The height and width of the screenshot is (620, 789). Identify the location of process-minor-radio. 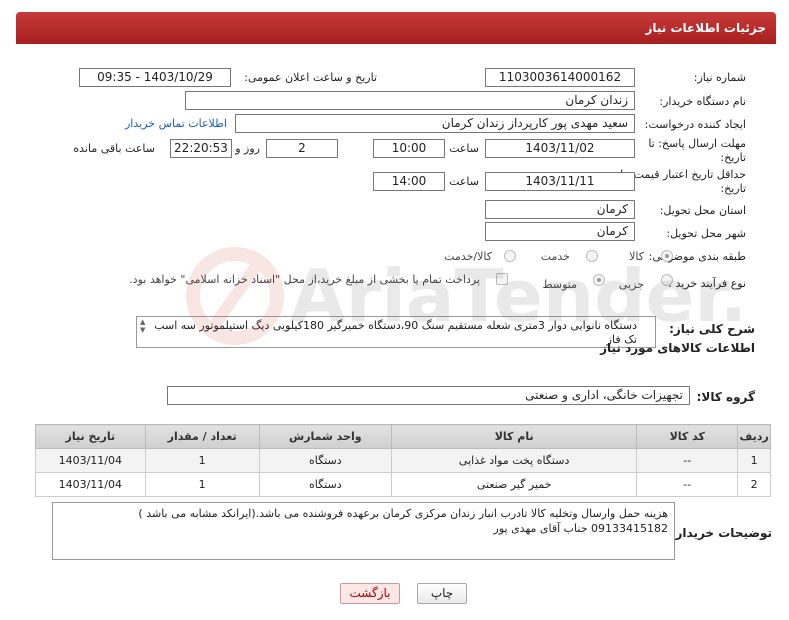
(667, 280).